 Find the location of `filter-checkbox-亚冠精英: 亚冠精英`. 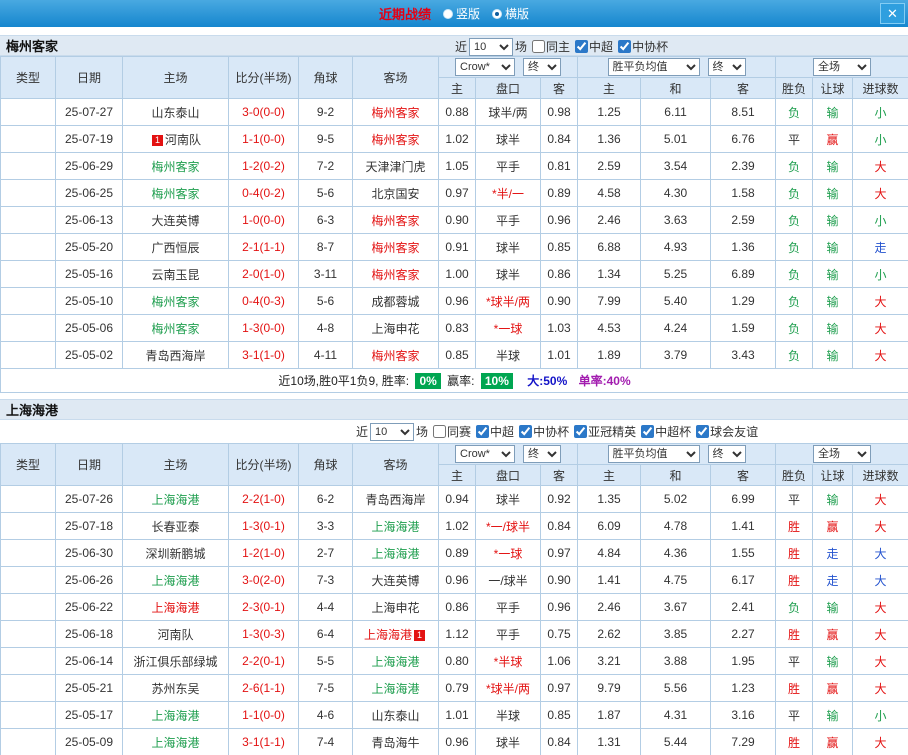

filter-checkbox-亚冠精英: 亚冠精英 is located at coordinates (603, 431).